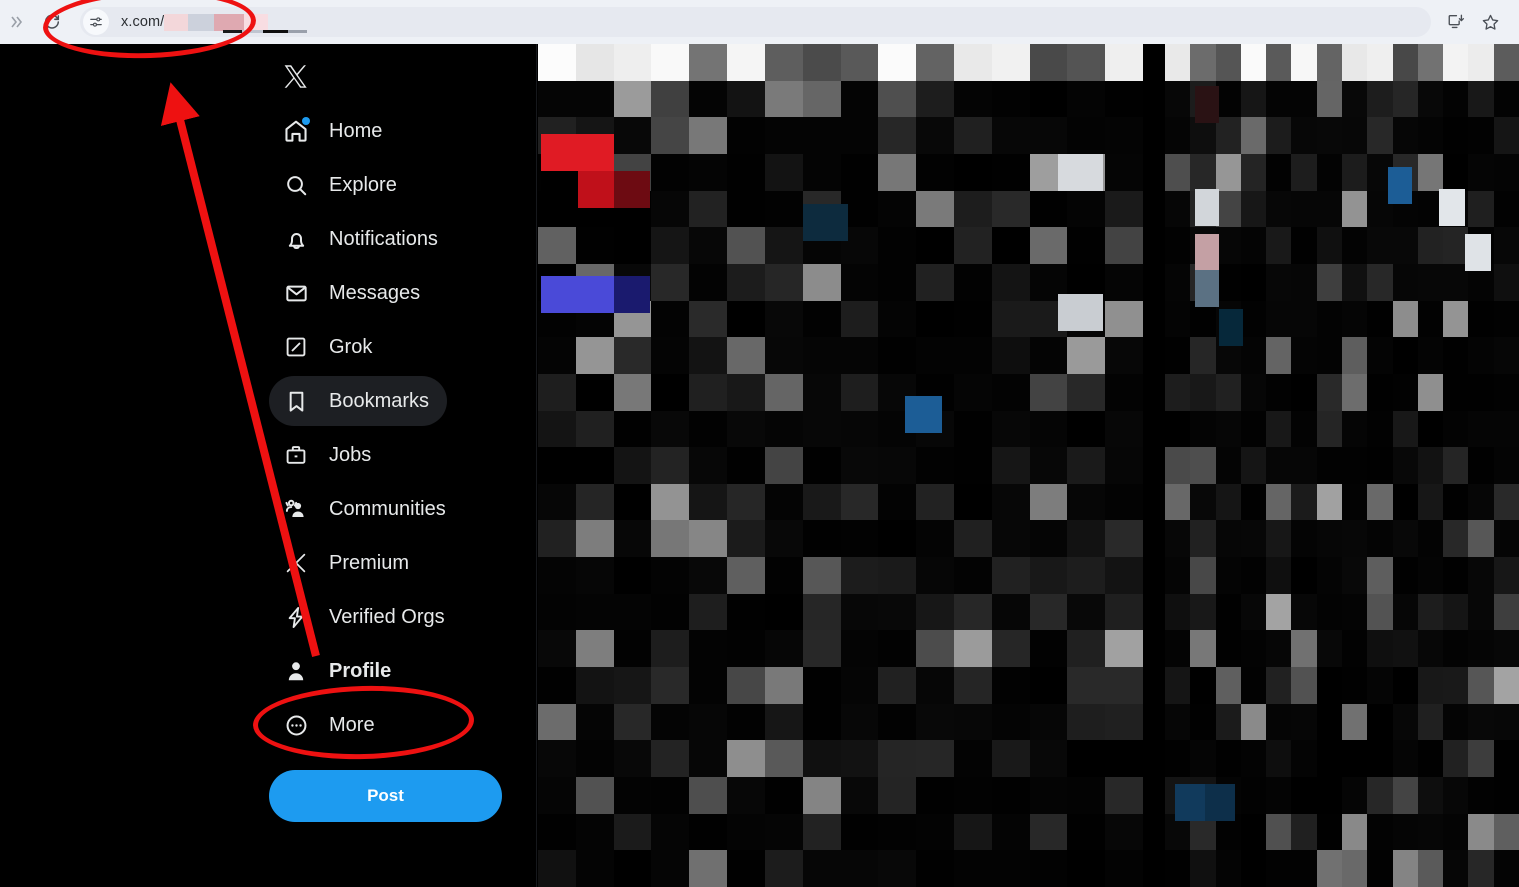 This screenshot has height=887, width=1519. What do you see at coordinates (306, 121) in the screenshot?
I see `home-unread-badge` at bounding box center [306, 121].